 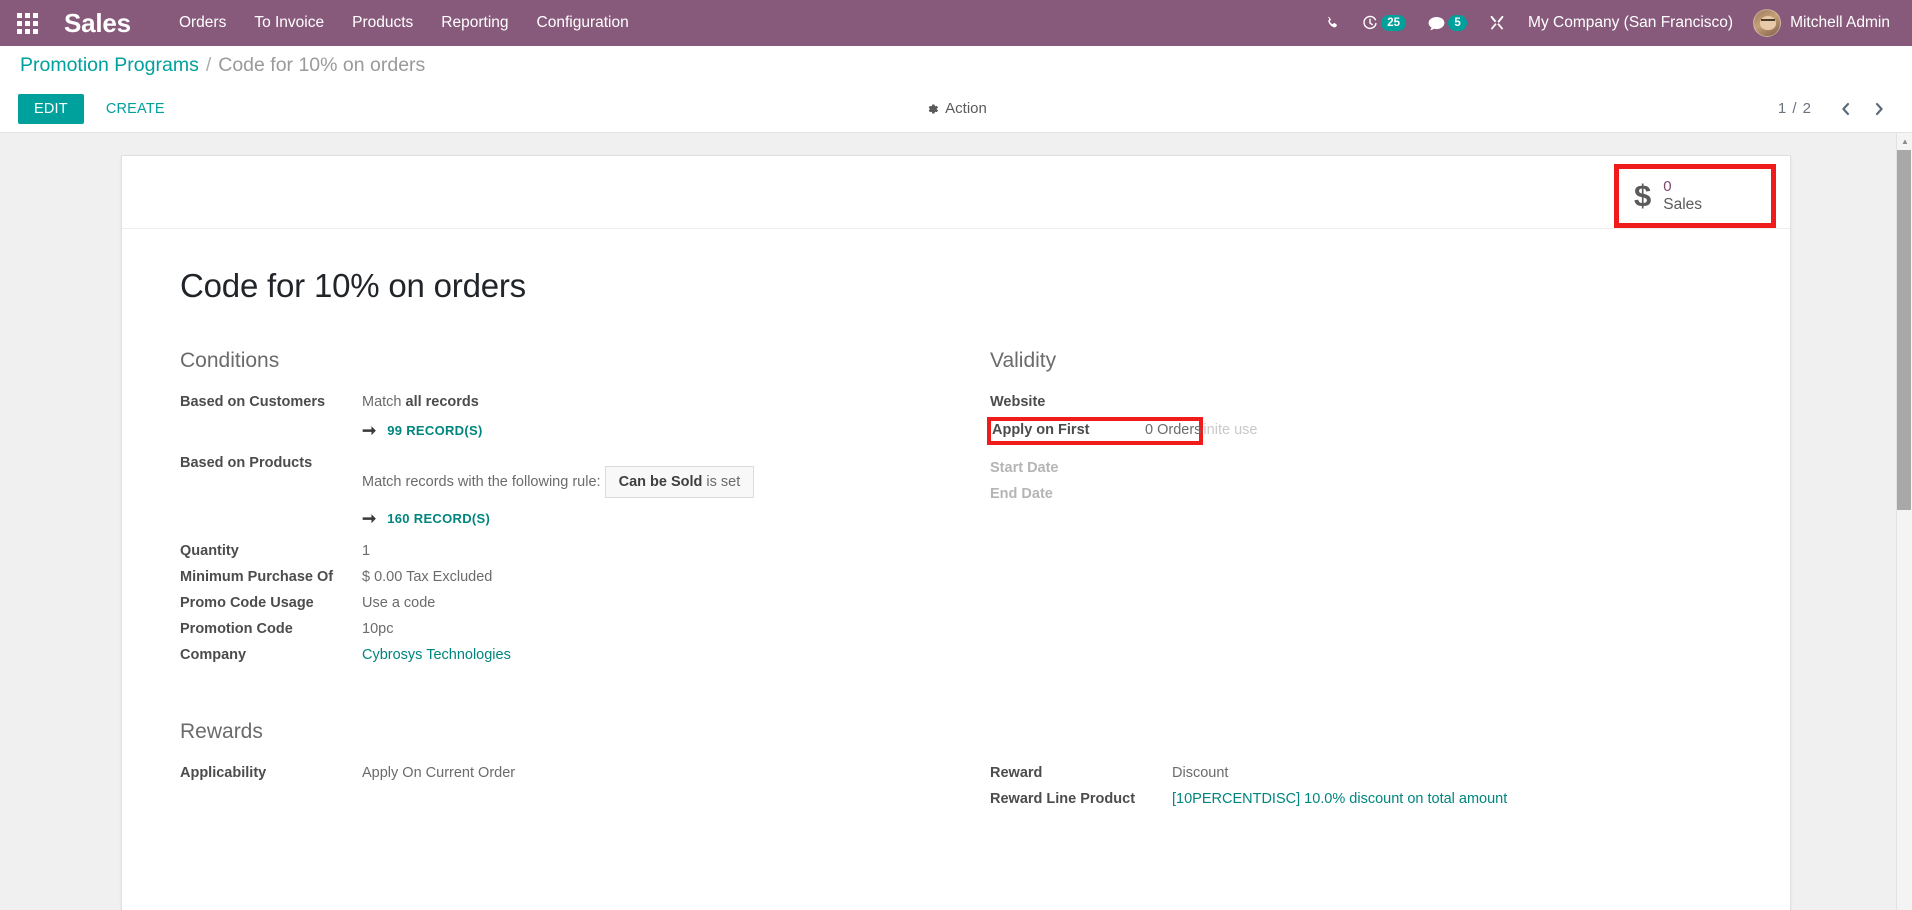 I want to click on product-domain-rule: Can be Sold is set, so click(x=679, y=481).